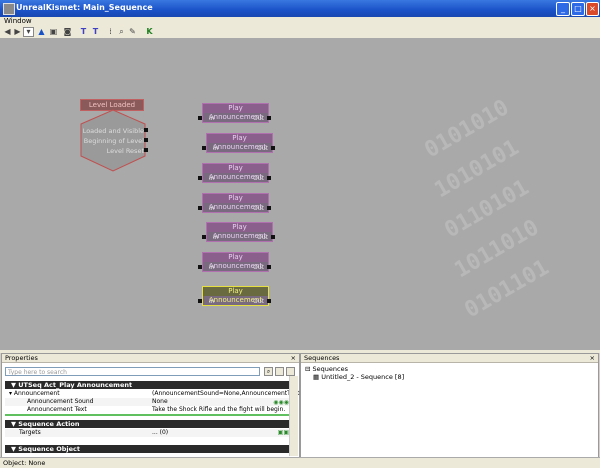 Image resolution: width=600 pixels, height=468 pixels. Describe the element at coordinates (268, 371) in the screenshot. I see `search-icon: ⌕` at that location.